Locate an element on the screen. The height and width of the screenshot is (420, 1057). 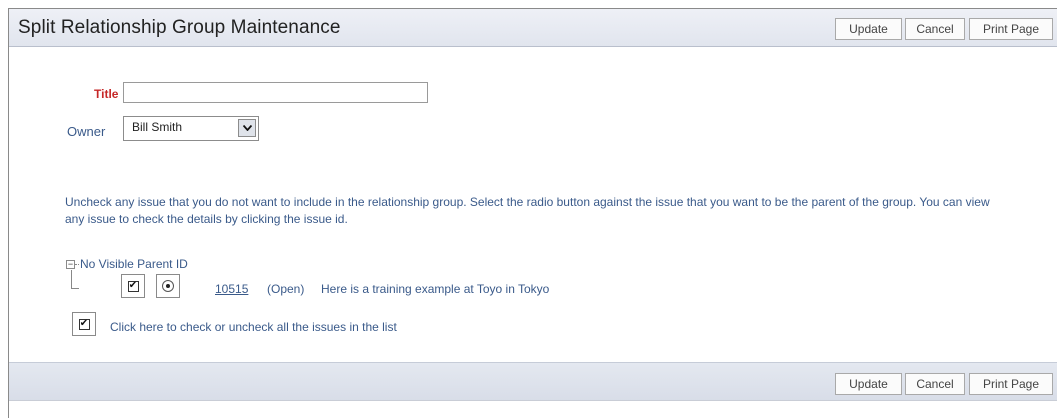
footer-print-page-button: Print Page is located at coordinates (1011, 384).